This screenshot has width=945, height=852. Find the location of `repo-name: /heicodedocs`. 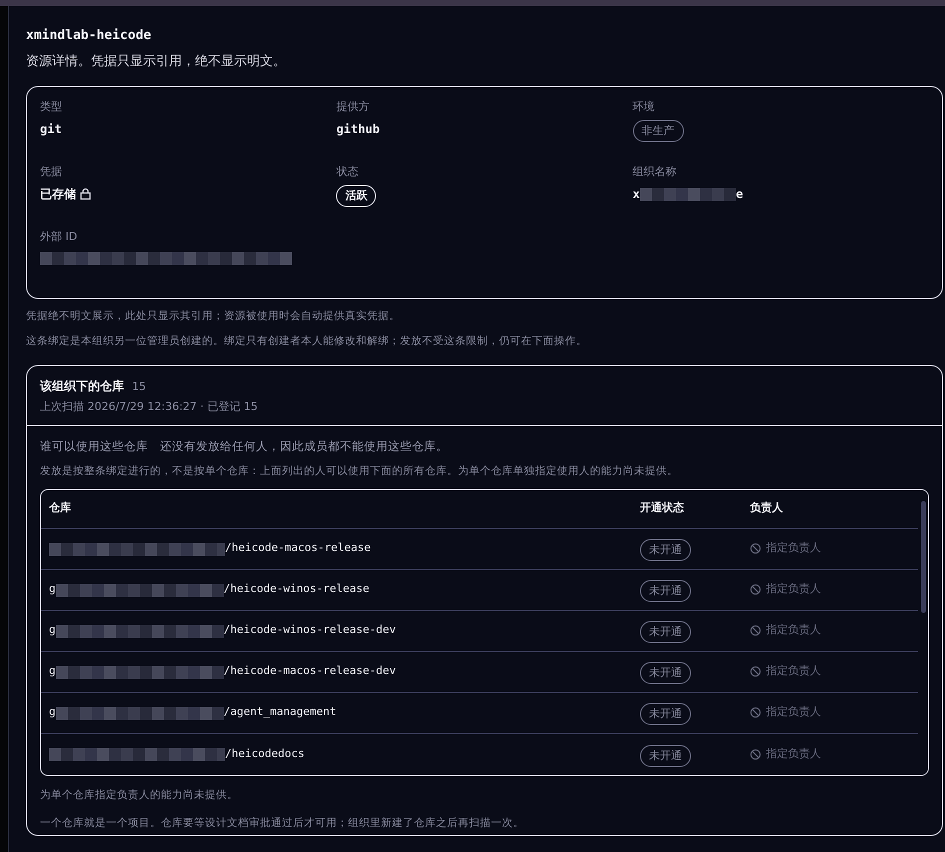

repo-name: /heicodedocs is located at coordinates (264, 754).